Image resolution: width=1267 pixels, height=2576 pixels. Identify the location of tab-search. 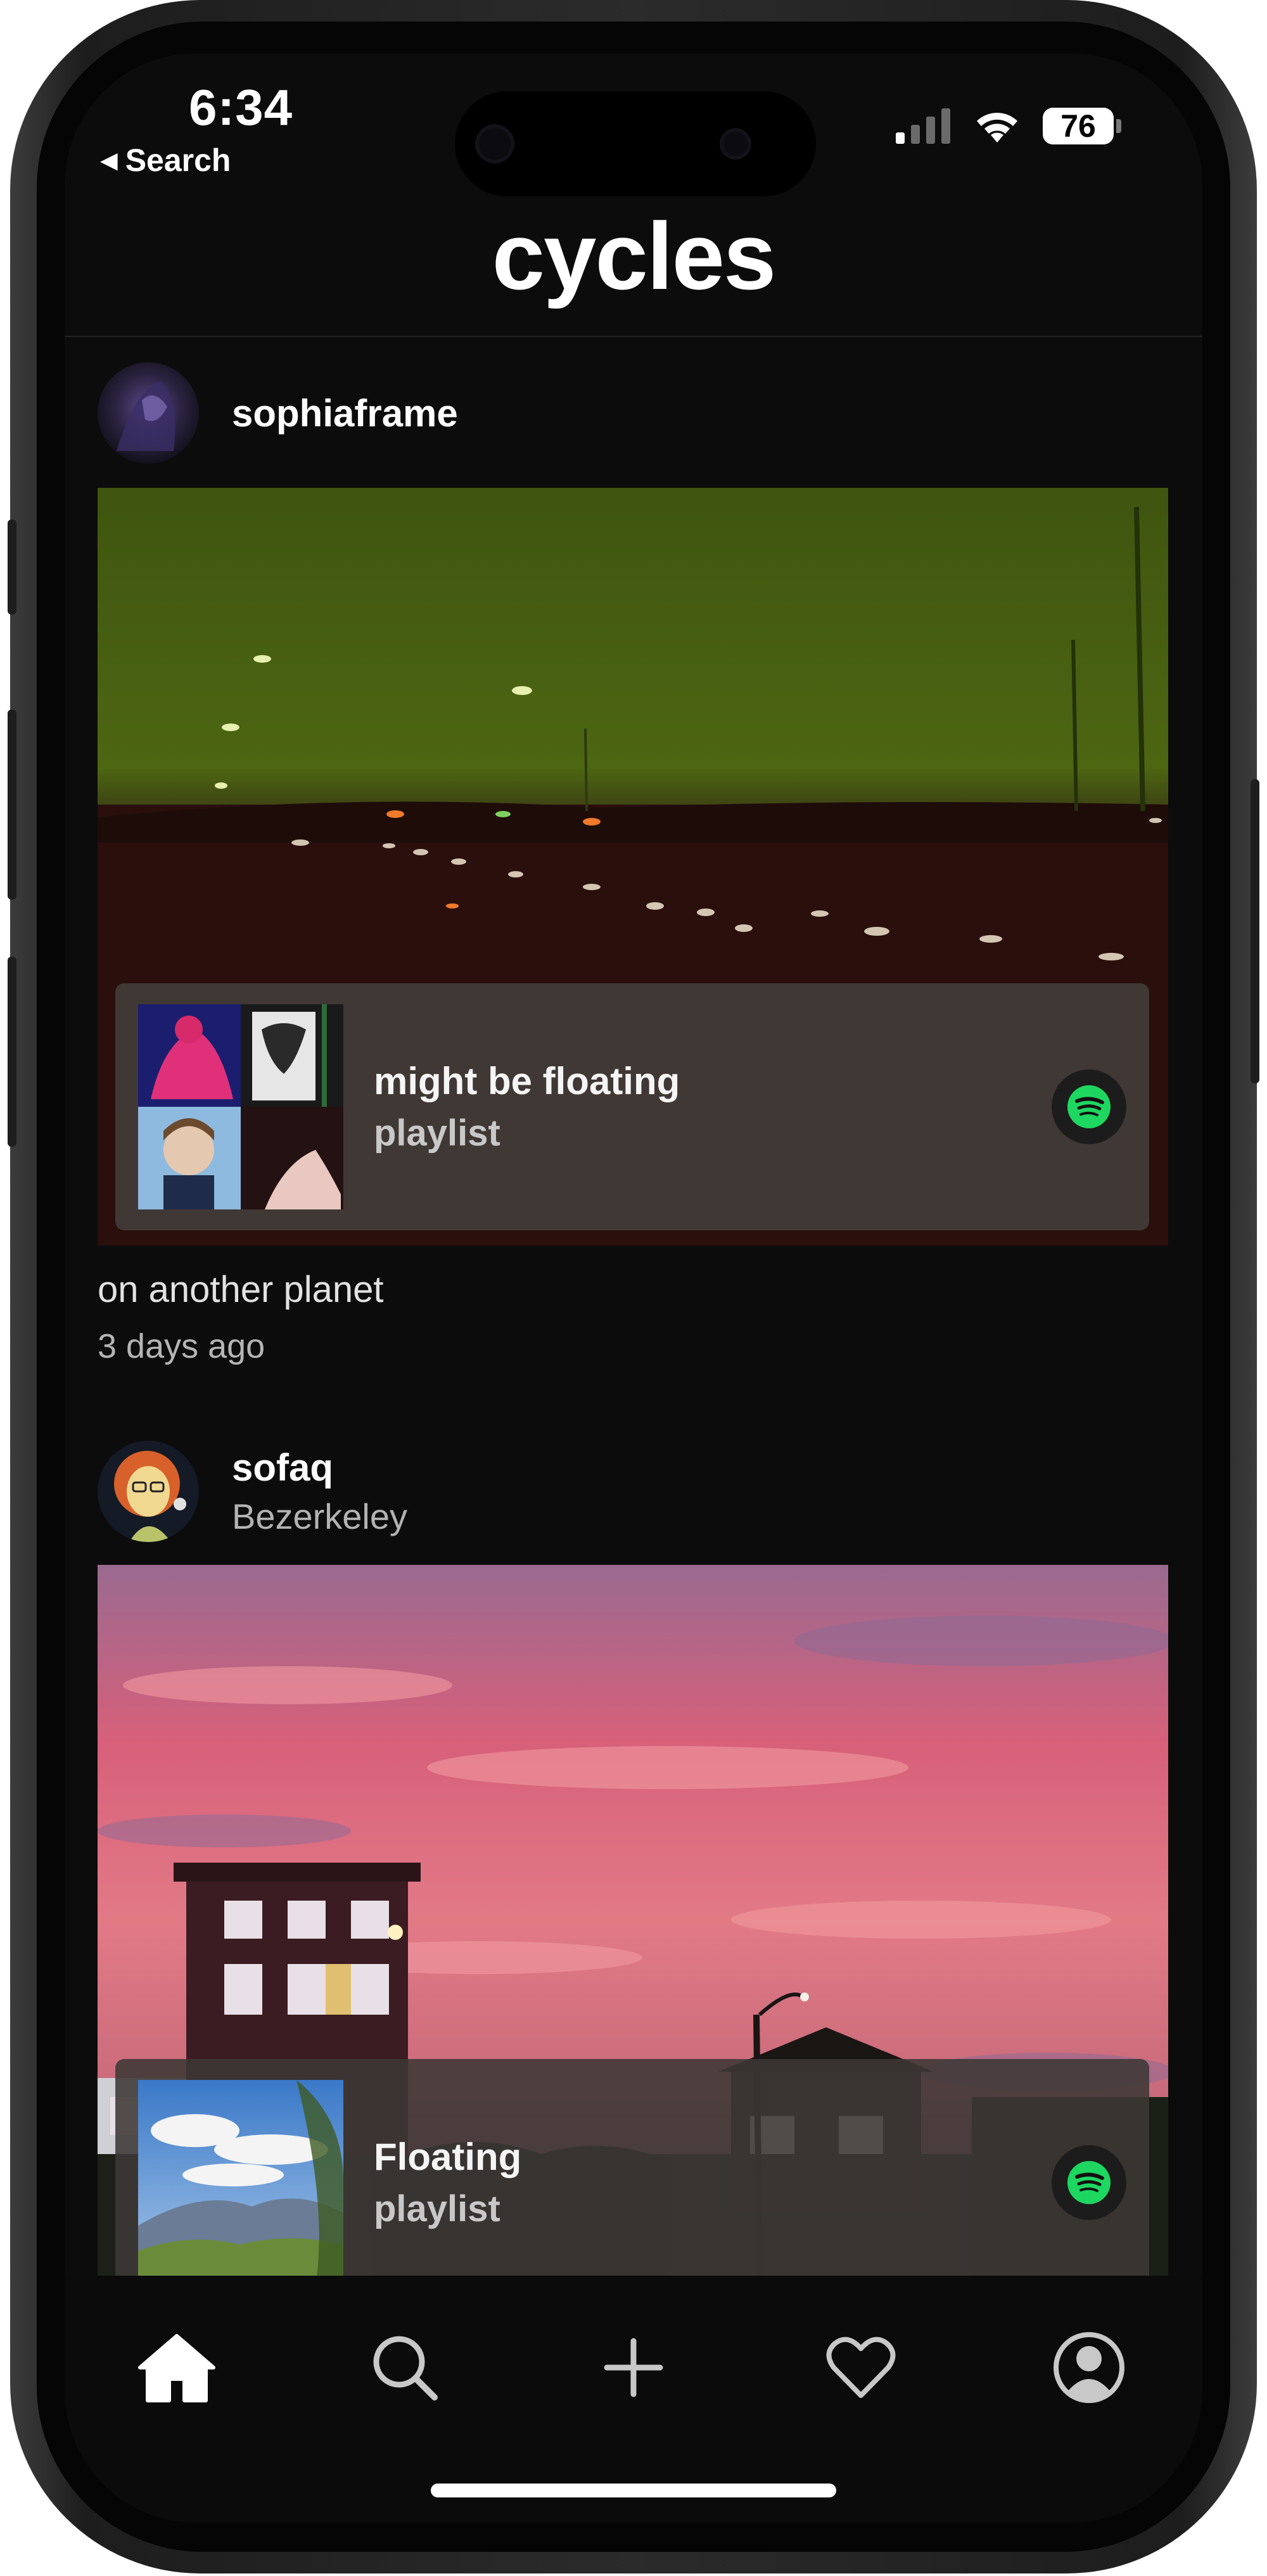
(405, 2367).